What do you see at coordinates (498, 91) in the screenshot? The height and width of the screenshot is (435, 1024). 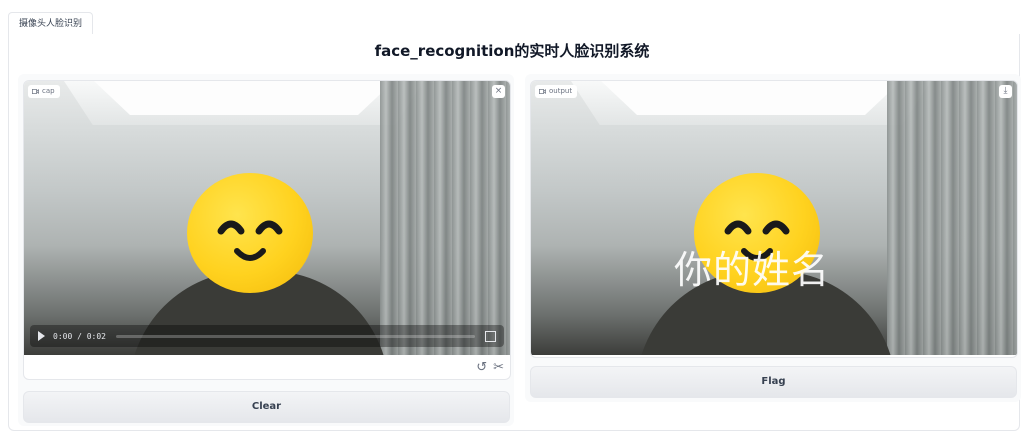 I see `close-icon: ×` at bounding box center [498, 91].